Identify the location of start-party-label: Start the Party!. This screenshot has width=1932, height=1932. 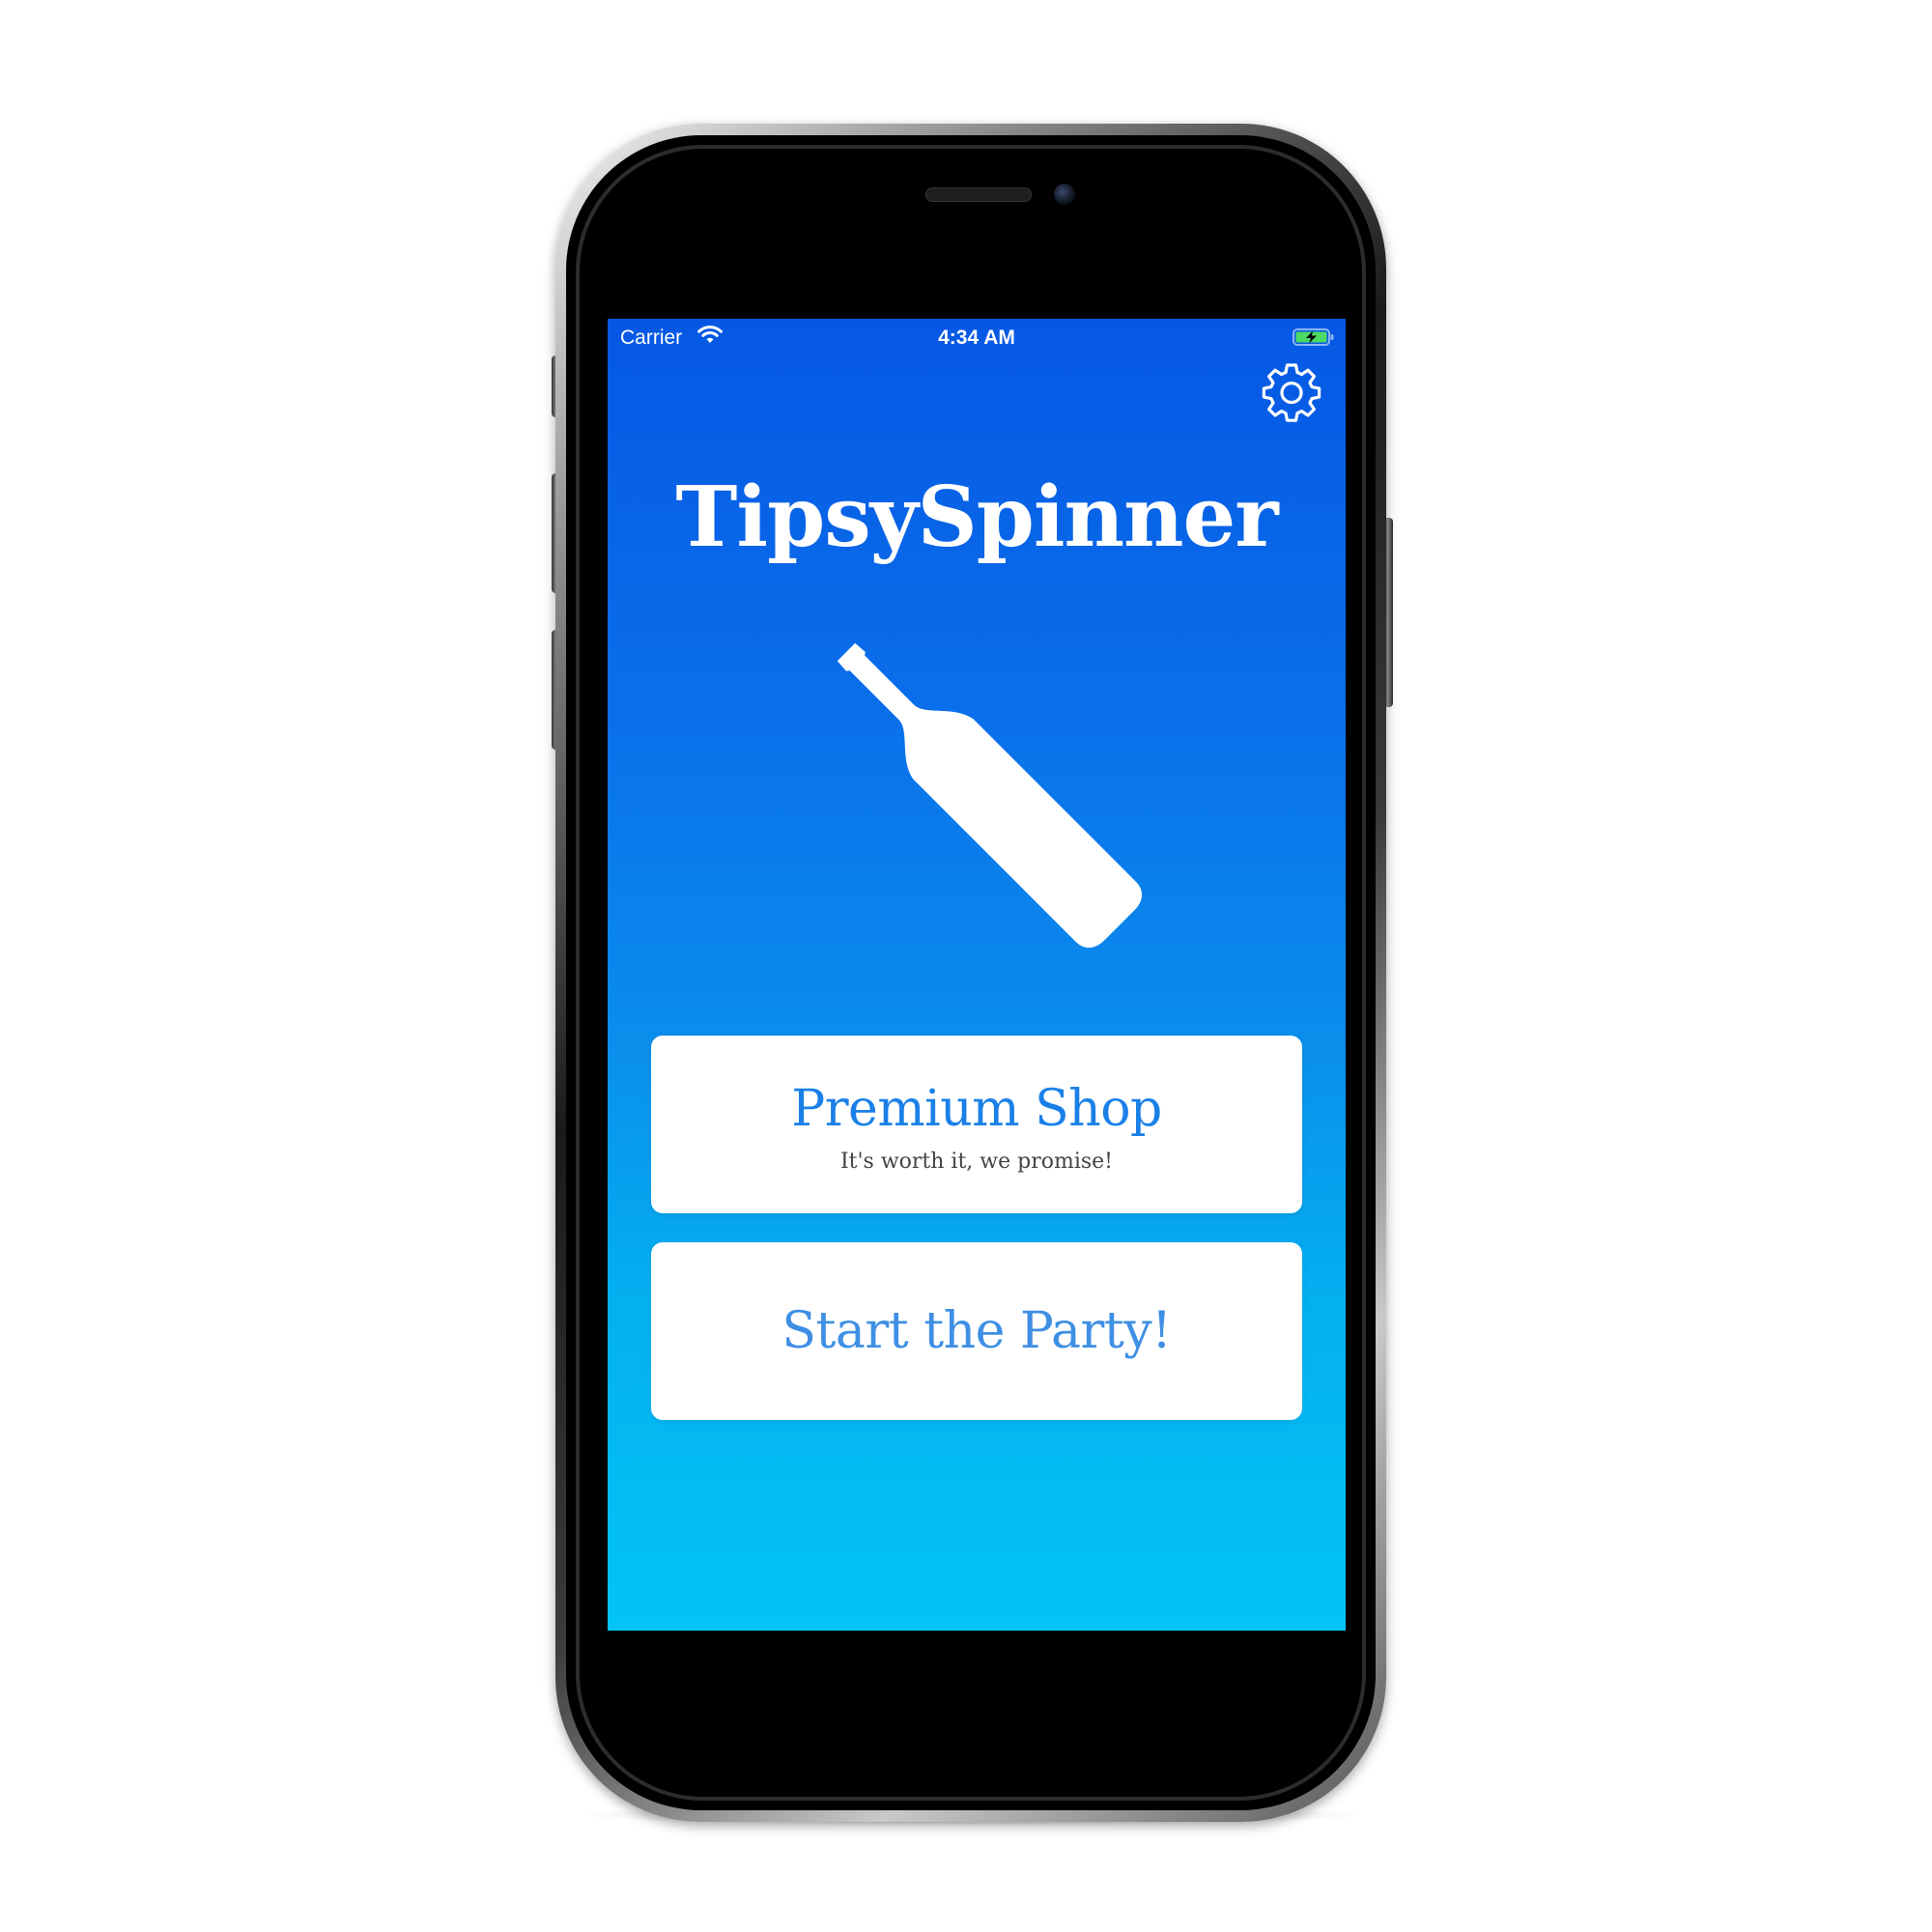
(976, 1331).